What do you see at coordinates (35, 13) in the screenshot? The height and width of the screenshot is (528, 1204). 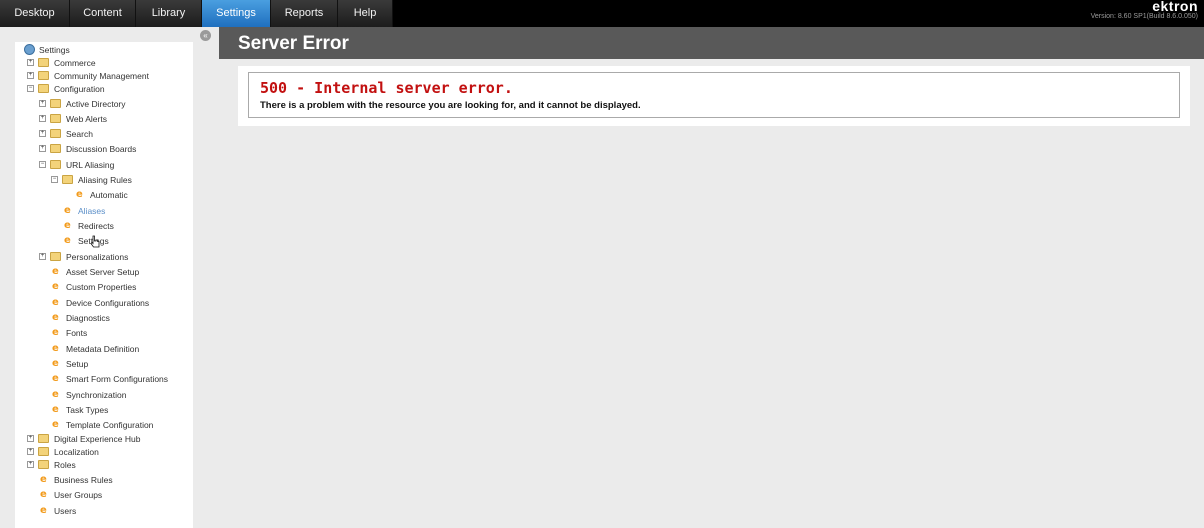 I see `tab-desktop: Desktop` at bounding box center [35, 13].